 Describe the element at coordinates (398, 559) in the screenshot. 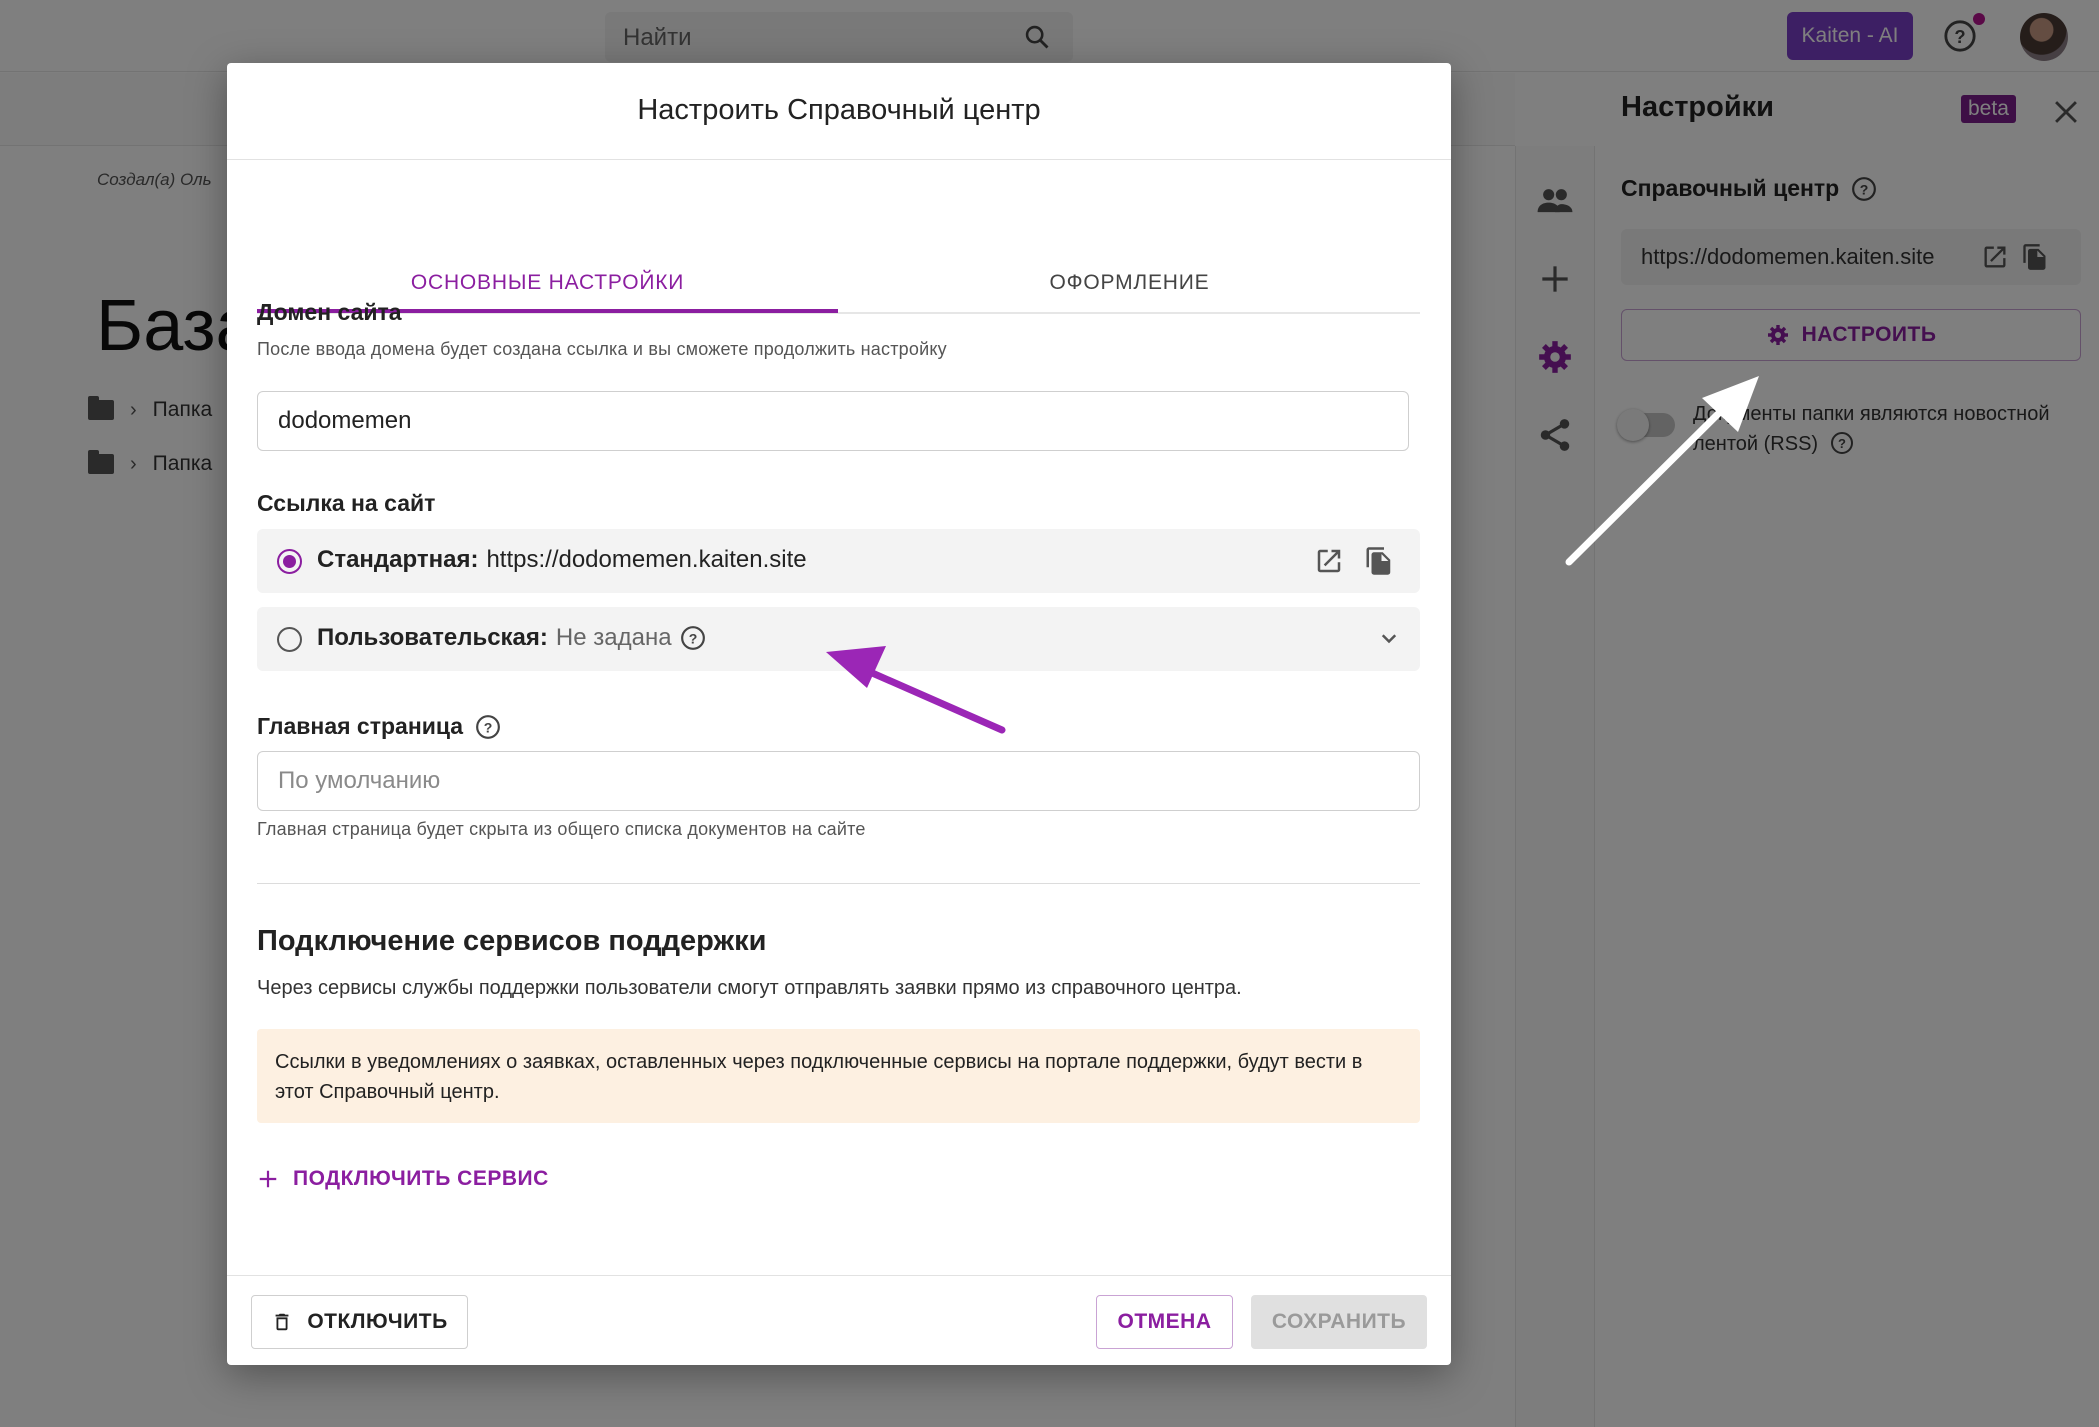

I see `standard-link-label: Стандартная:` at that location.